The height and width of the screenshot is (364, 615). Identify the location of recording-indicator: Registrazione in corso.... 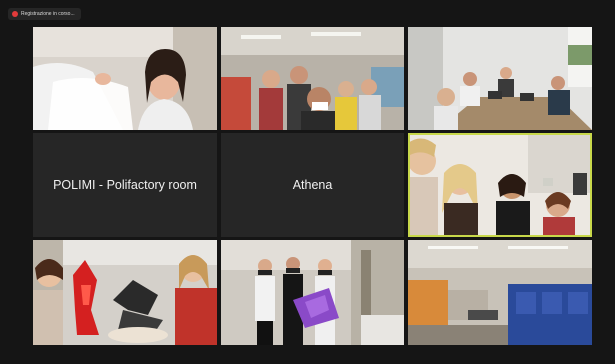
(44, 14).